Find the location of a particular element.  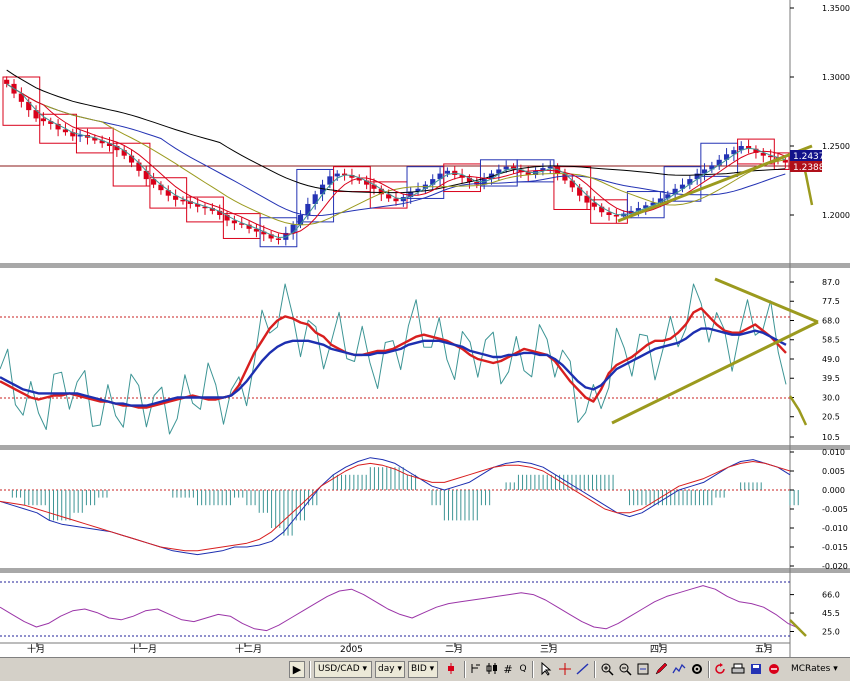

brand-select: MCRates ▾ is located at coordinates (818, 669).